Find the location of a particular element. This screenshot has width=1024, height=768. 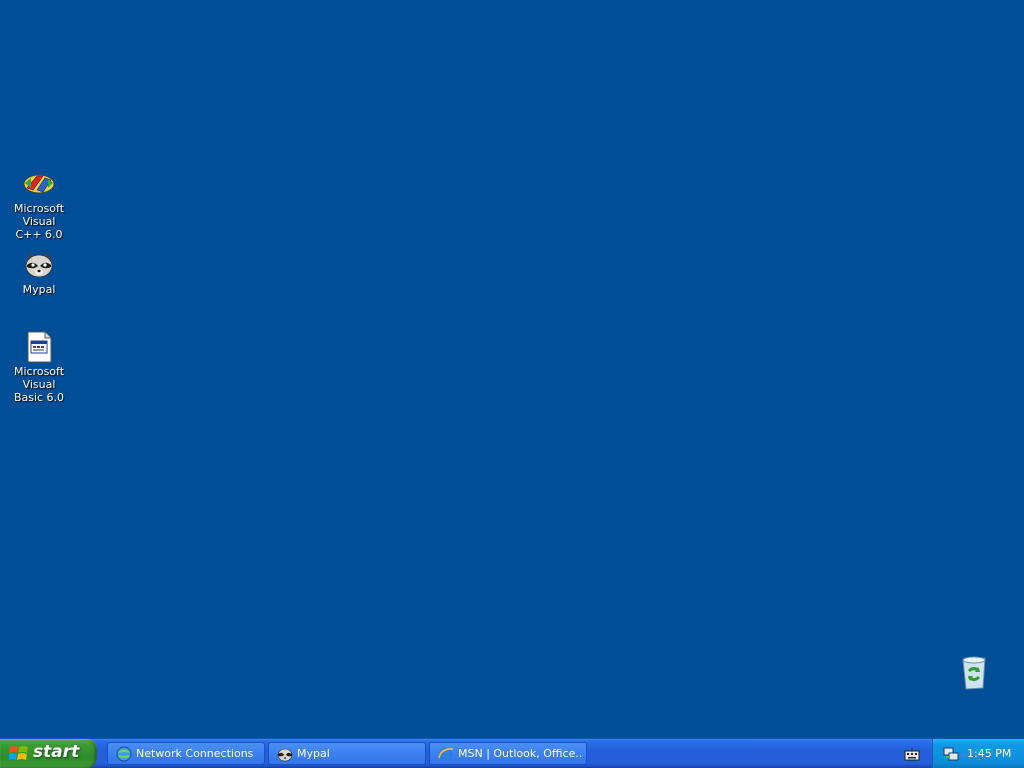

desktop-icon-label: Microsoft Visual Basic 6.0 is located at coordinates (39, 384).